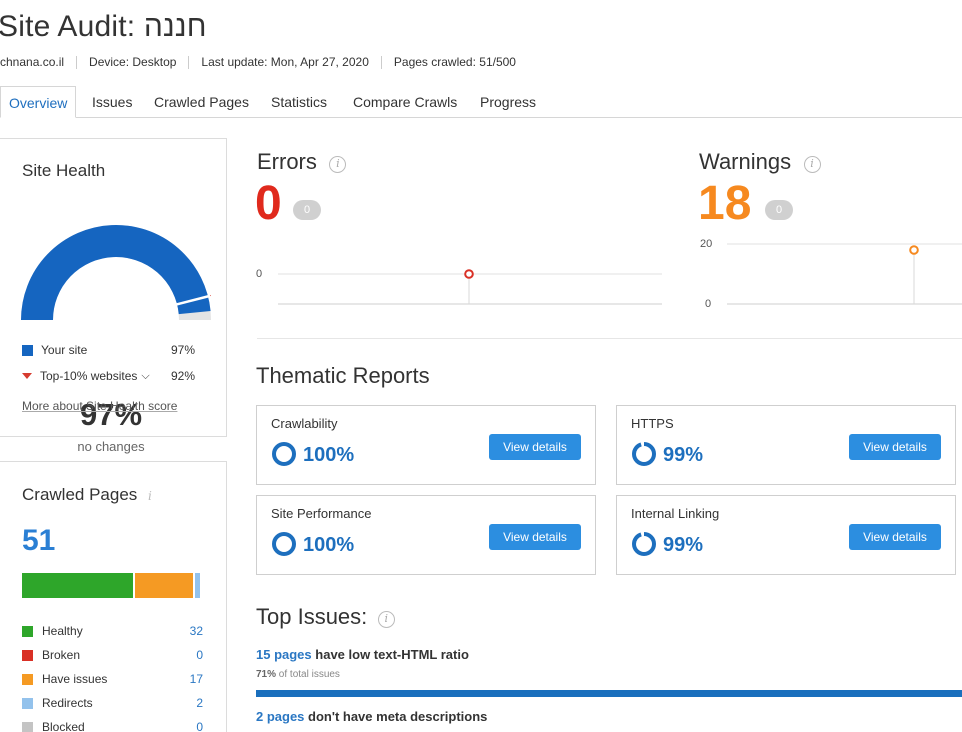 The height and width of the screenshot is (732, 962). Describe the element at coordinates (914, 250) in the screenshot. I see `warnings-point` at that location.